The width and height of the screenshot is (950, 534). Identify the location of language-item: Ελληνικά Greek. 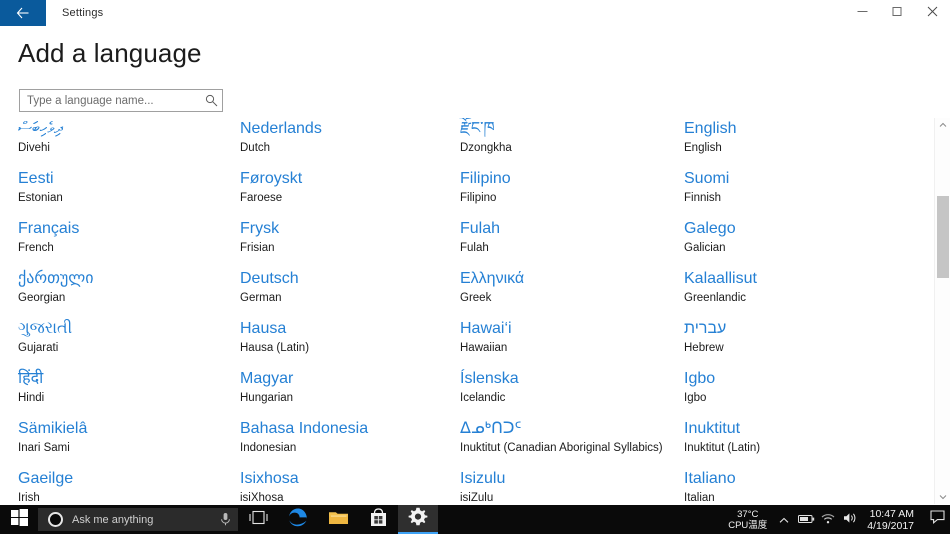
(572, 293).